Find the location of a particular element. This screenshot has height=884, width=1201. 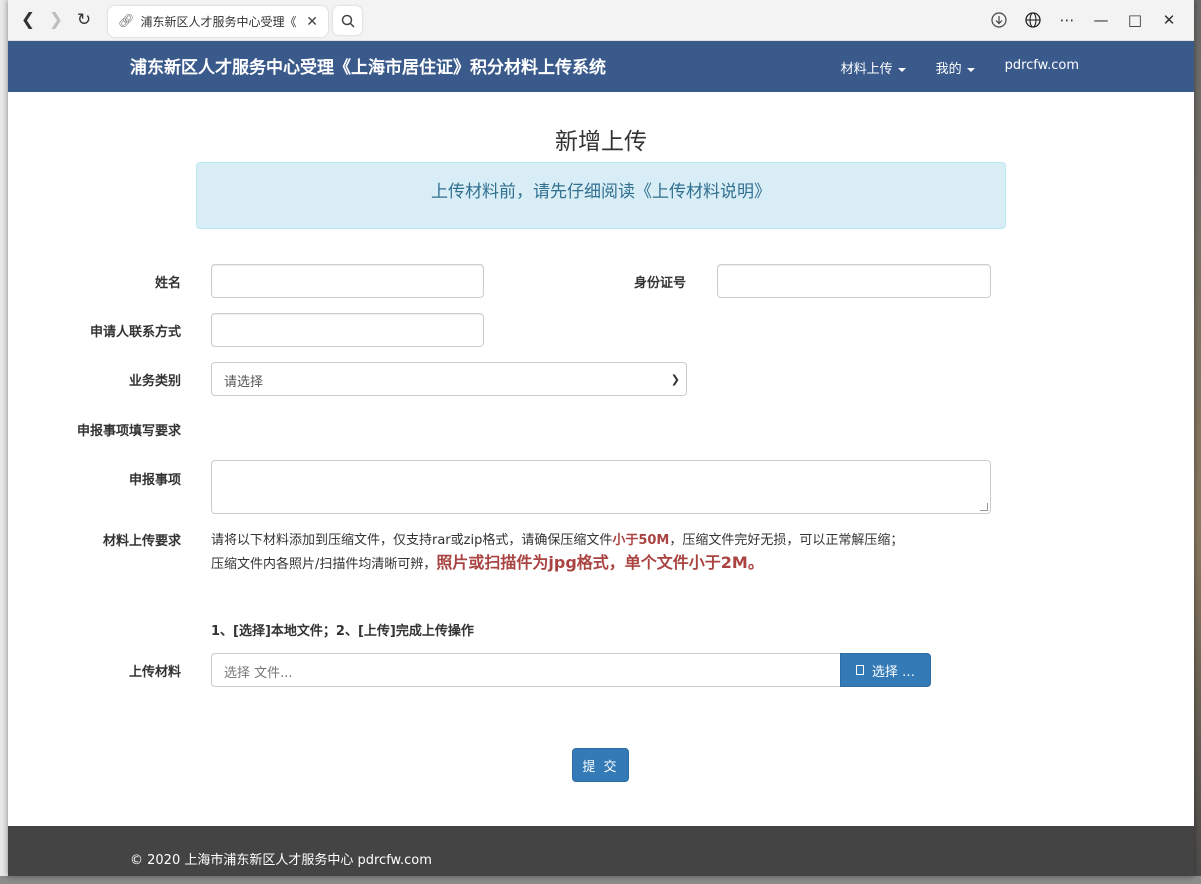

nav-material-upload-label: 材料上传 is located at coordinates (866, 69).